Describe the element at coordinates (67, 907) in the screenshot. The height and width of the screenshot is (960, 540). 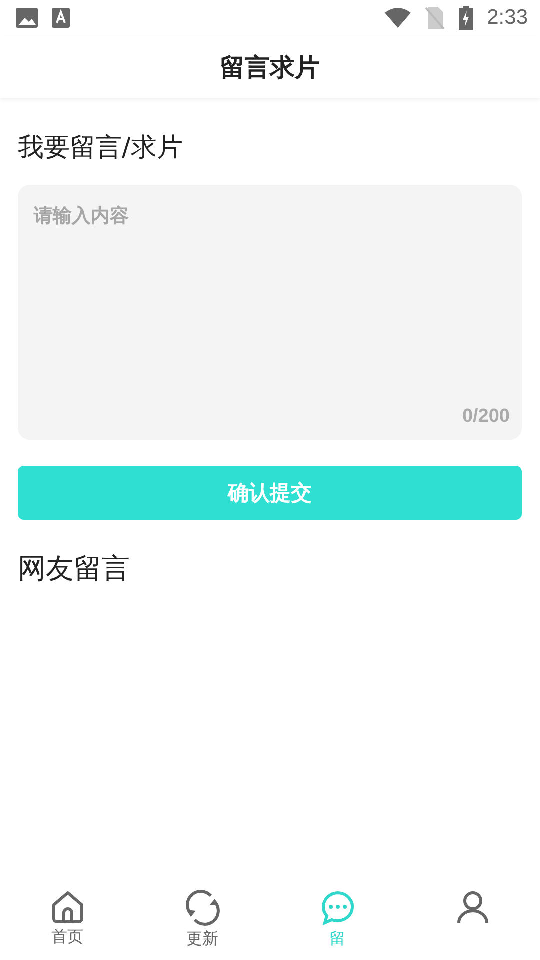
I see `home-icon` at that location.